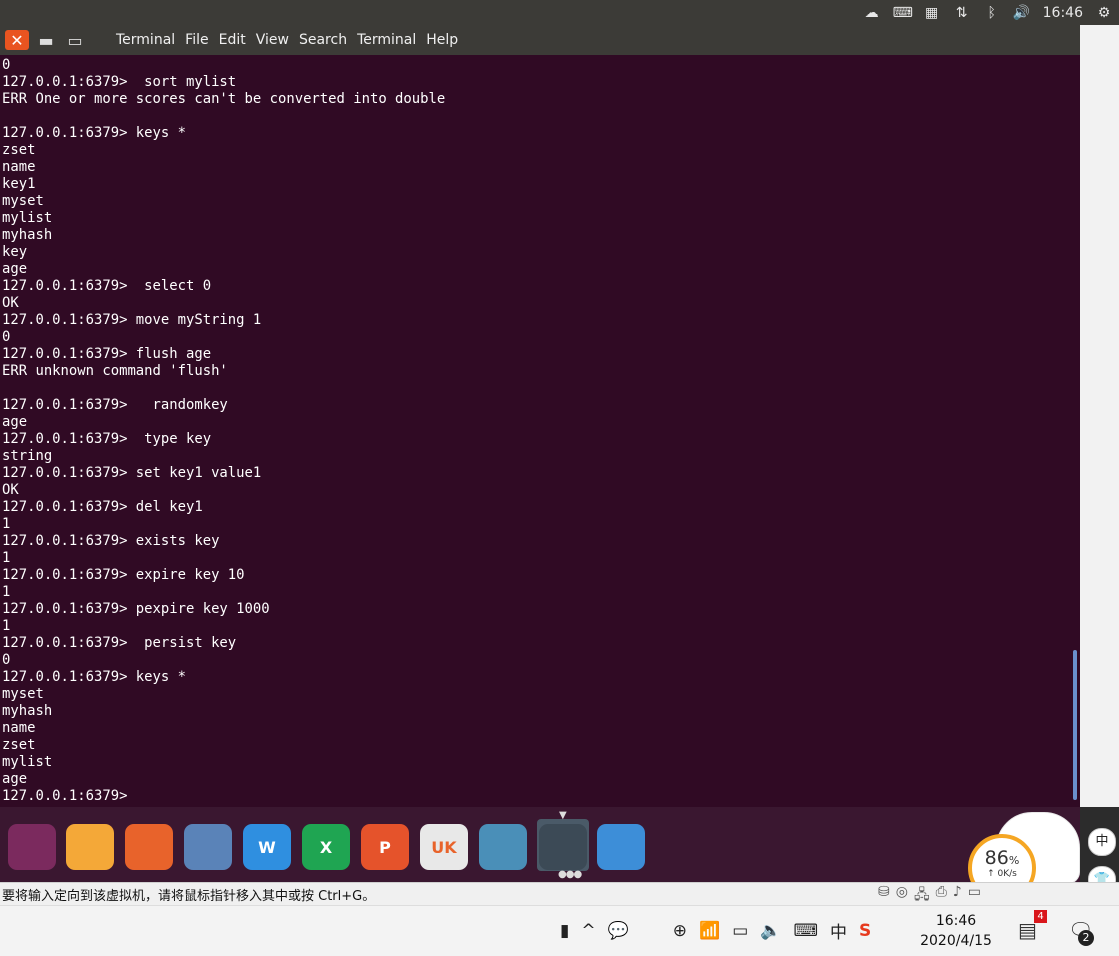 Image resolution: width=1119 pixels, height=956 pixels. I want to click on terminal-scrollbar, so click(1075, 431).